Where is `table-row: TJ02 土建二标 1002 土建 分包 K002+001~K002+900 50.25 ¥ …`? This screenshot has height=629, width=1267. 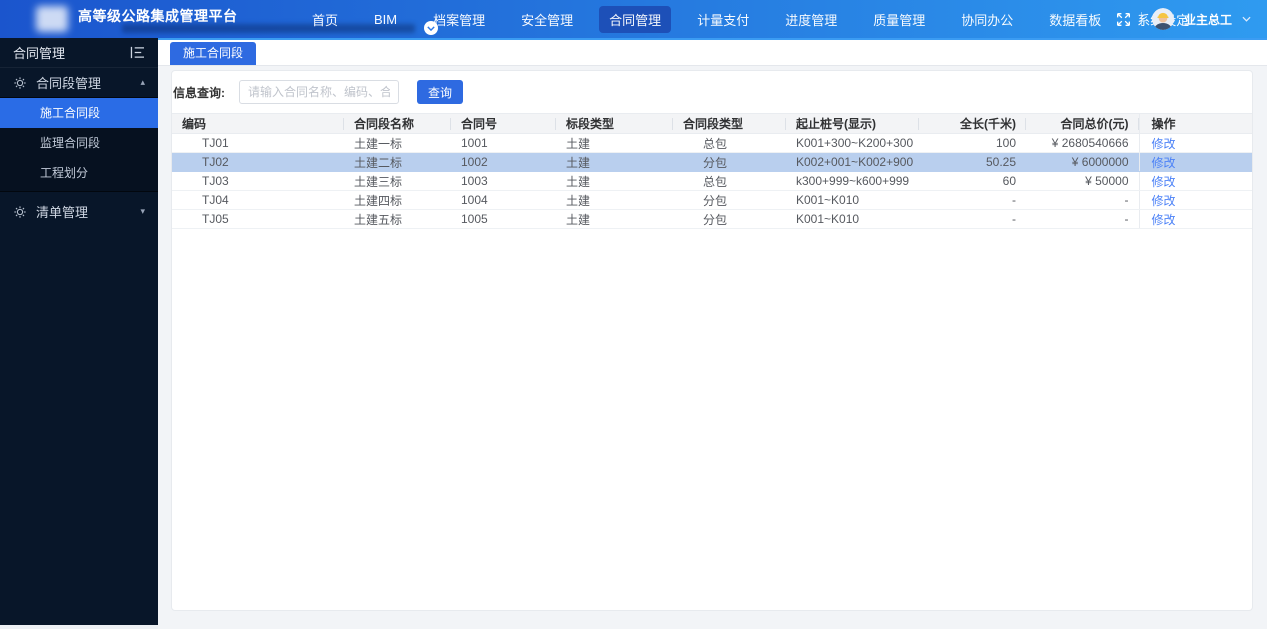 table-row: TJ02 土建二标 1002 土建 分包 K002+001~K002+900 50.25 ¥ … is located at coordinates (712, 162).